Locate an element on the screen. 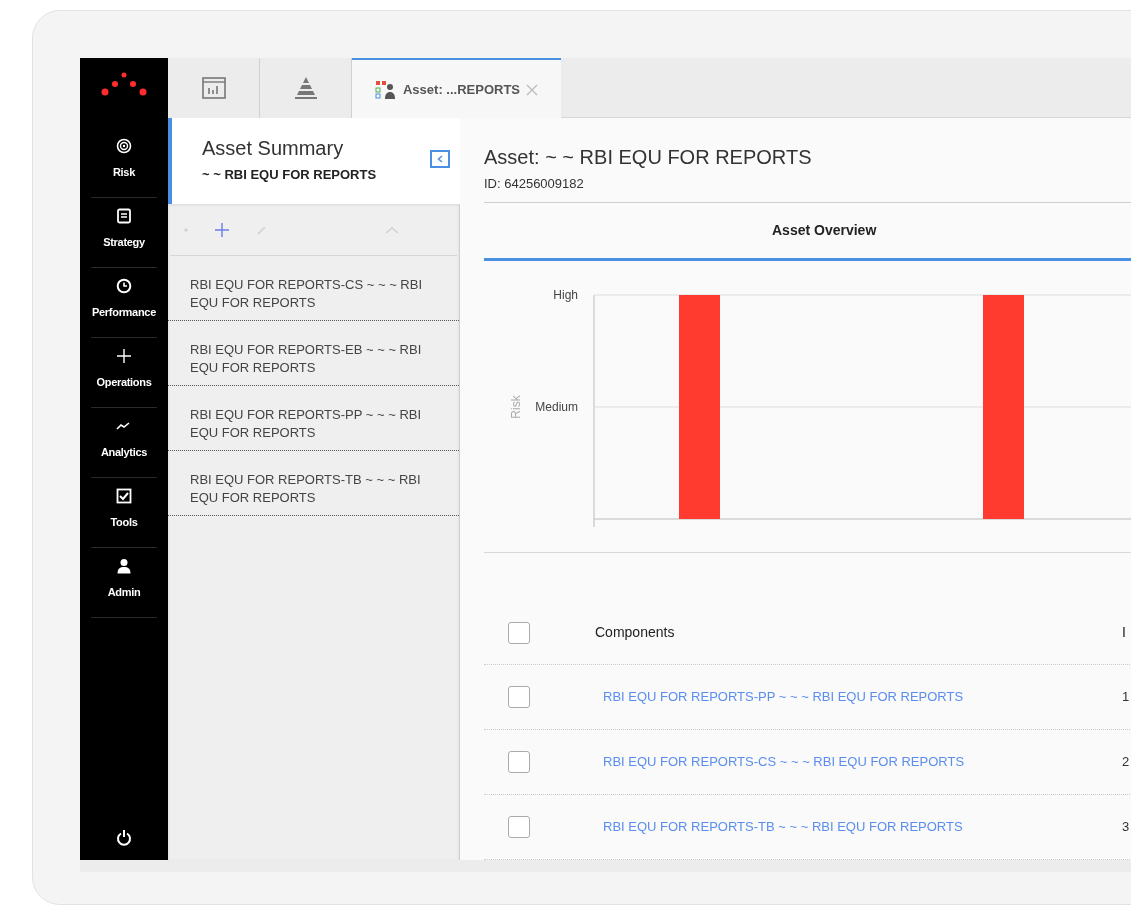  close-icon is located at coordinates (532, 89).